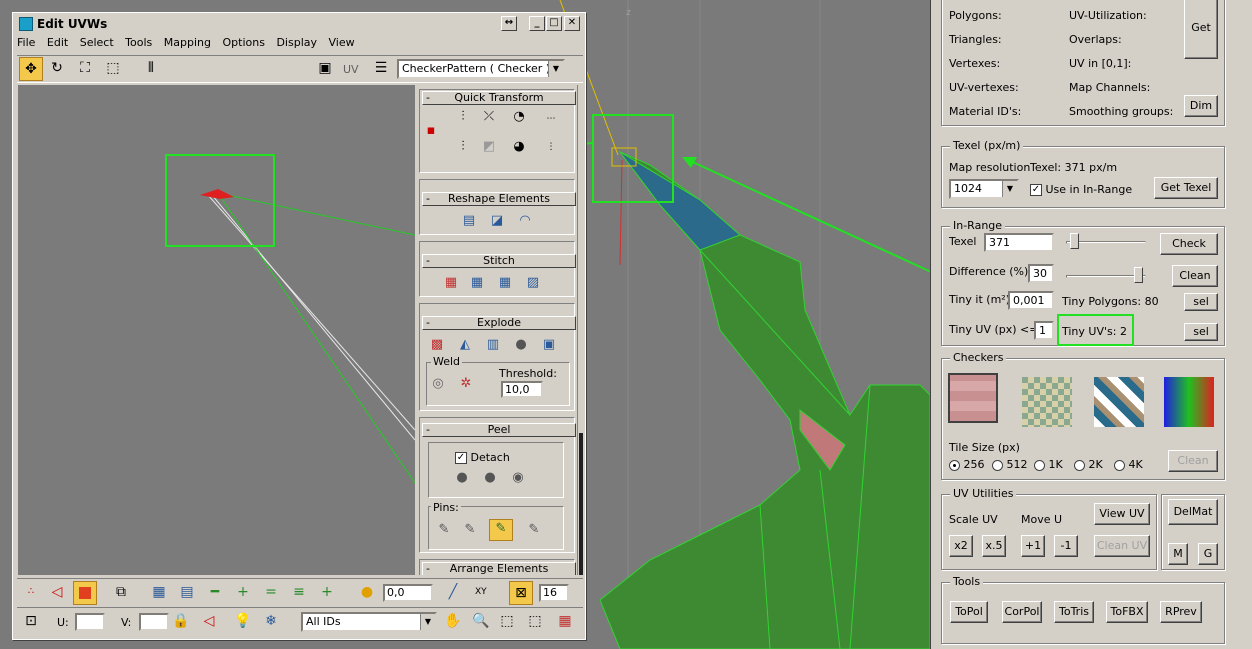  What do you see at coordinates (451, 283) in the screenshot?
I see `stitch-to-target-icon: ▦` at bounding box center [451, 283].